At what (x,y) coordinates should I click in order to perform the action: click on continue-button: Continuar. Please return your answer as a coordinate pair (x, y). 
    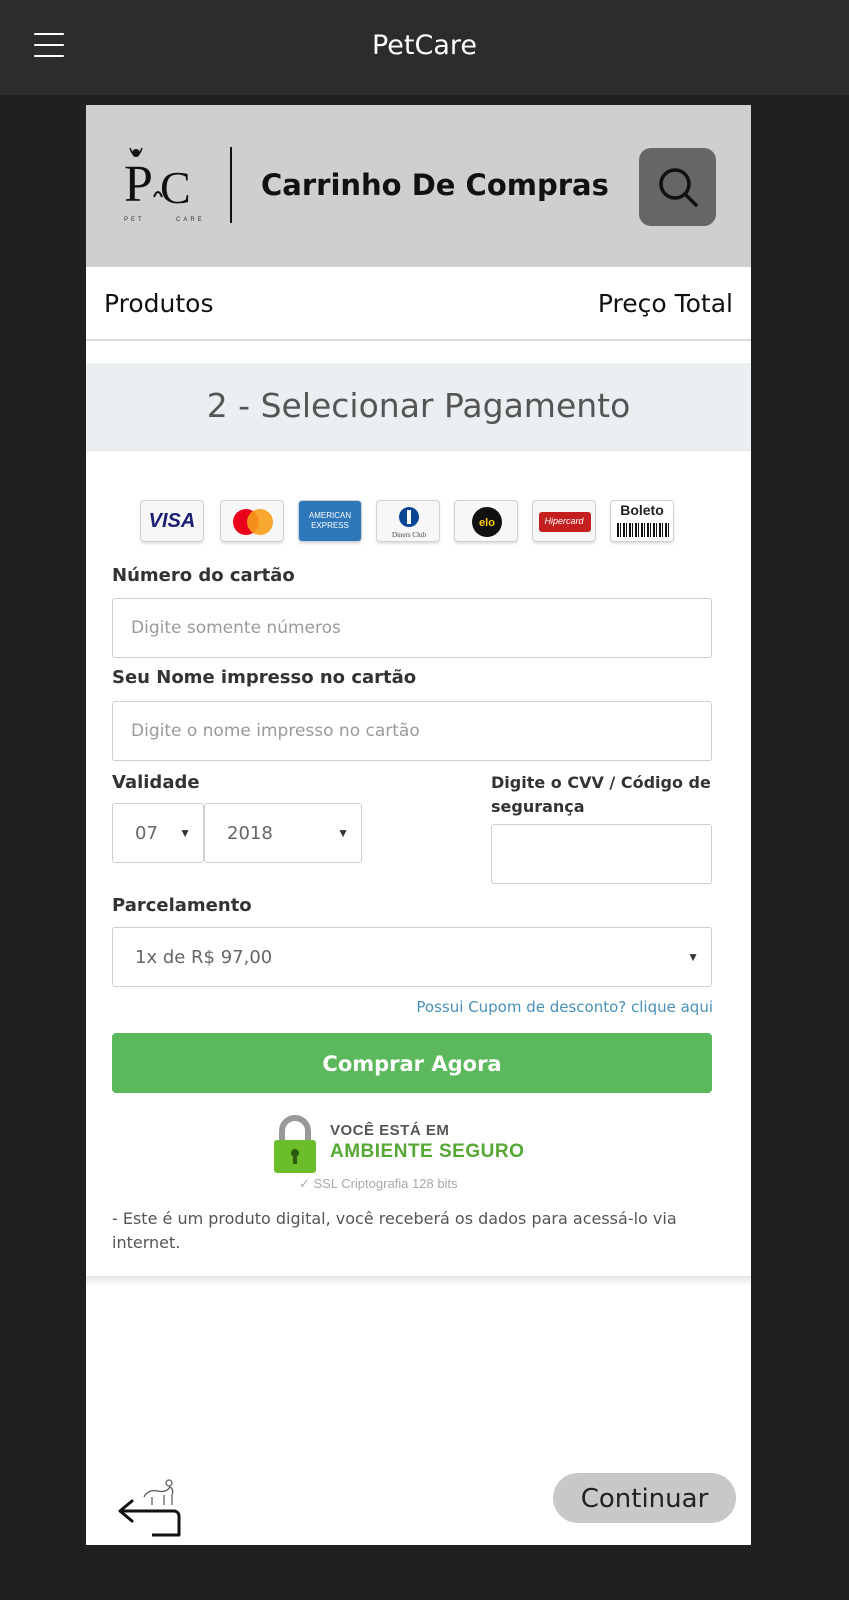
    Looking at the image, I should click on (644, 1498).